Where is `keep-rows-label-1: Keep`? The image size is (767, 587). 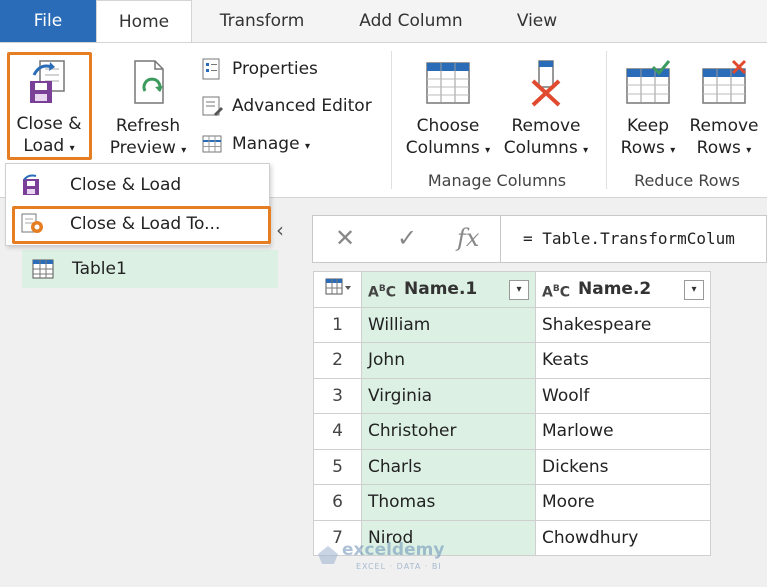 keep-rows-label-1: Keep is located at coordinates (647, 126).